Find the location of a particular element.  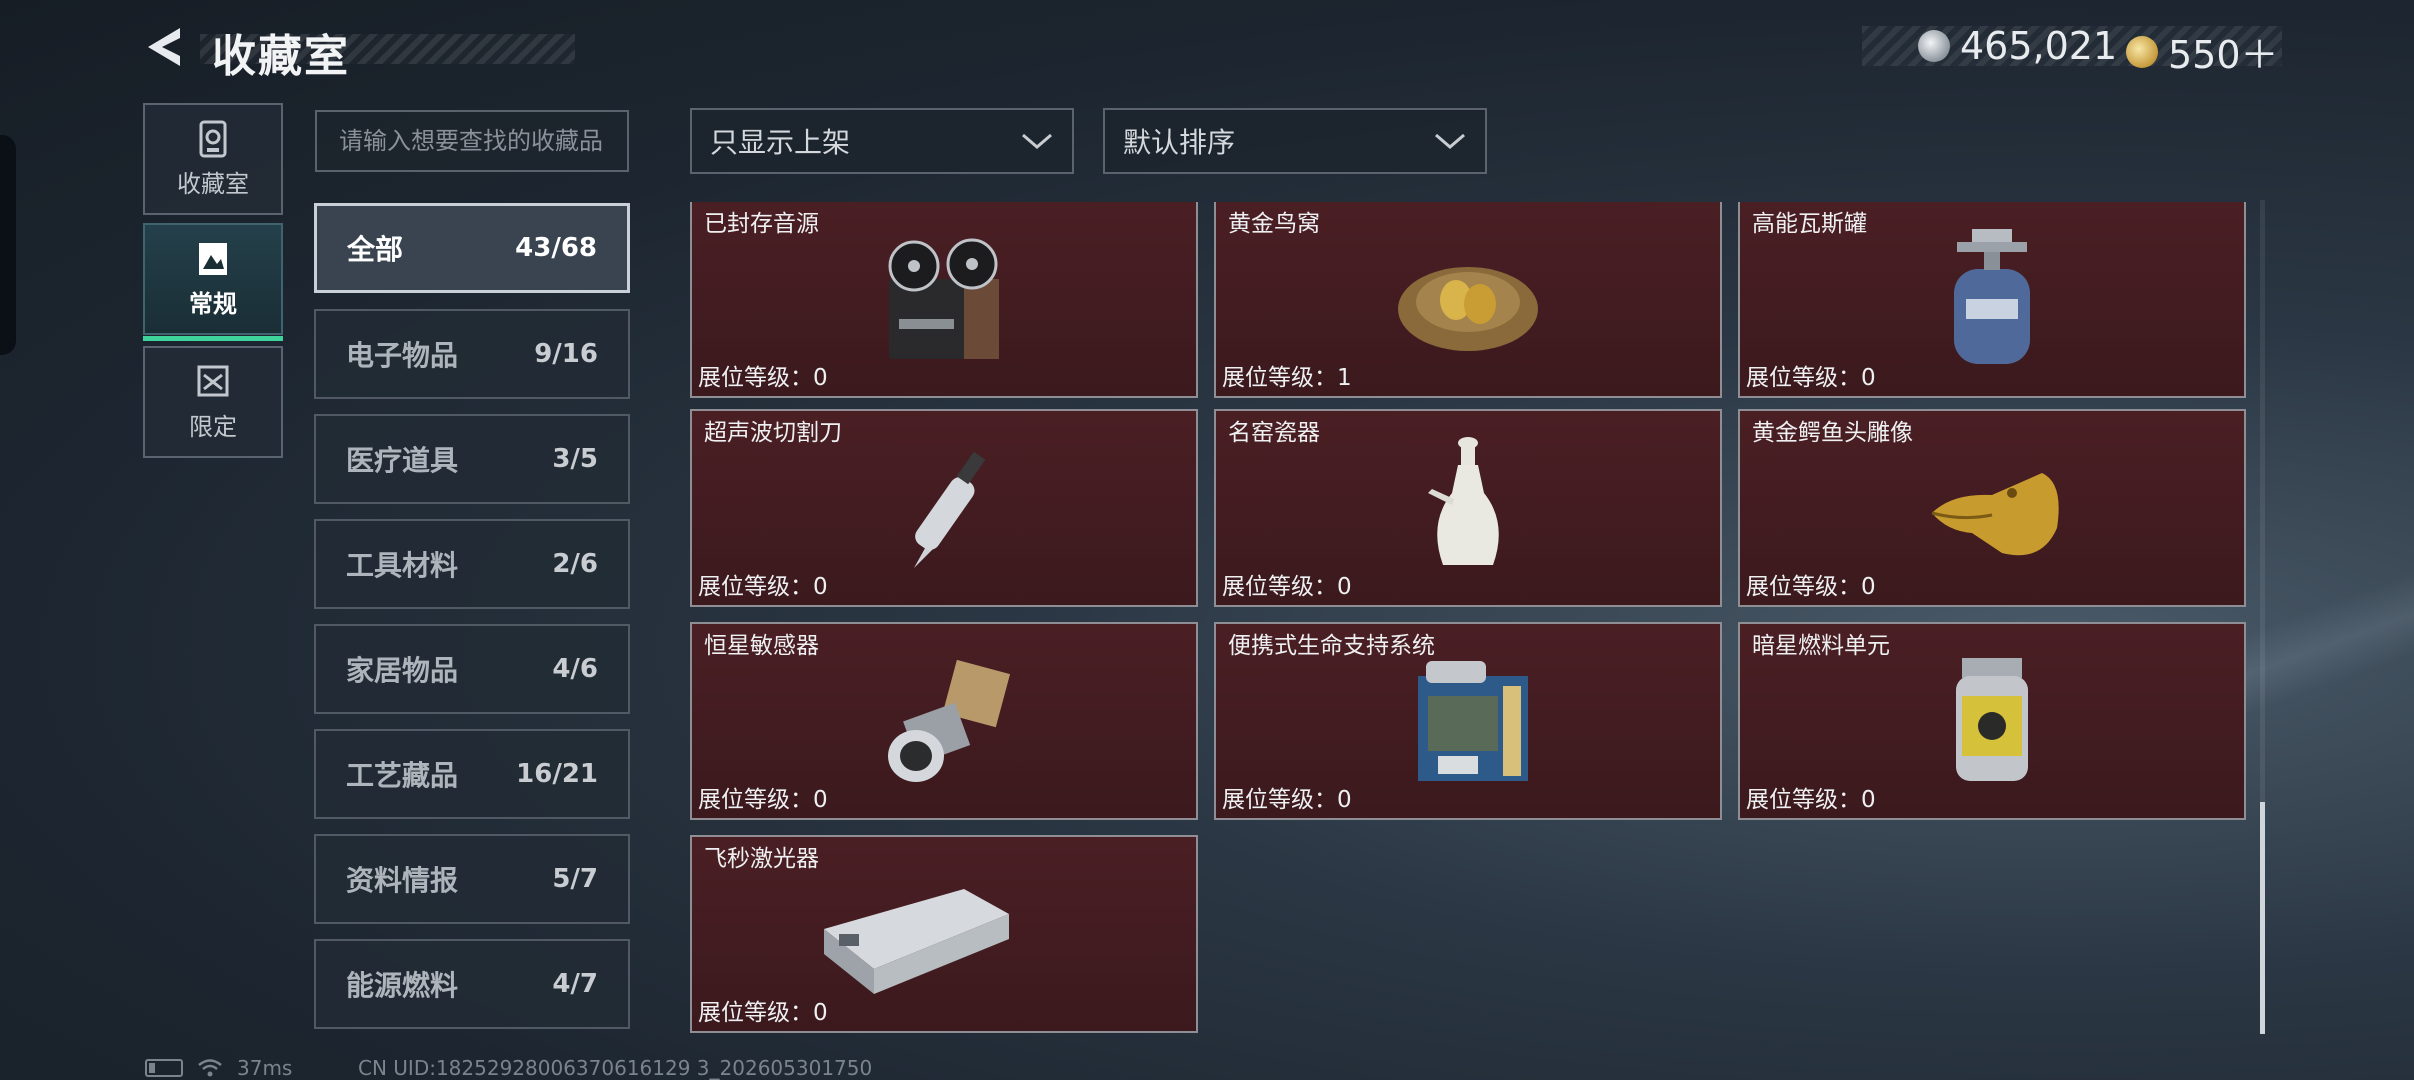

golden-crocodile-statue-icon is located at coordinates (1995, 514).